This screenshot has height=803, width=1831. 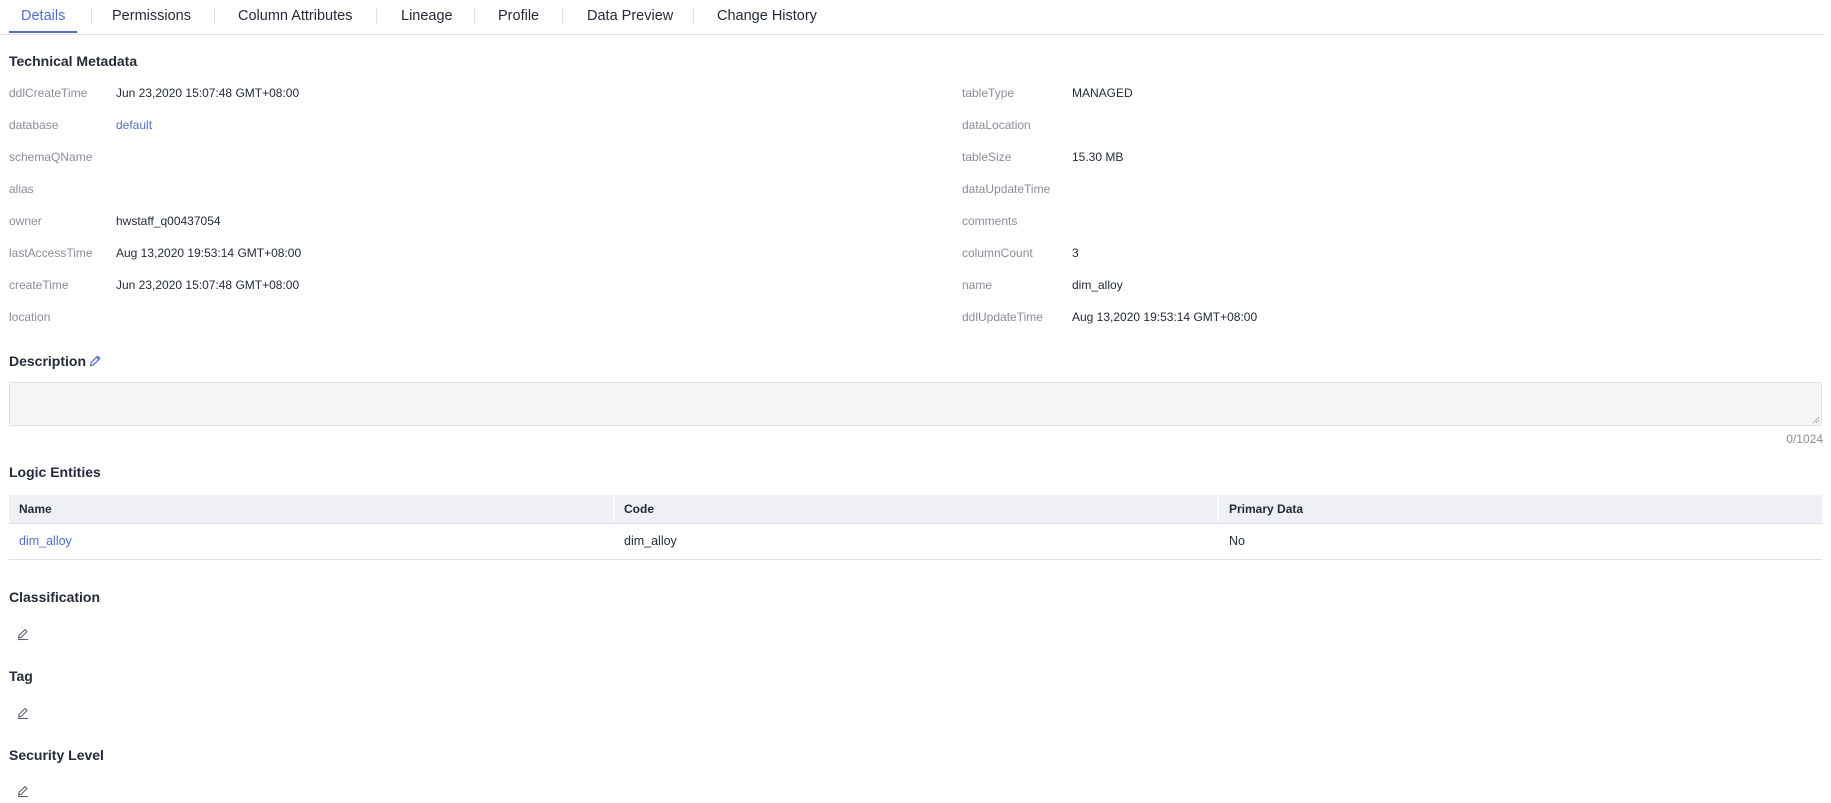 What do you see at coordinates (168, 221) in the screenshot?
I see `meta-value: hwstaff_q00437054` at bounding box center [168, 221].